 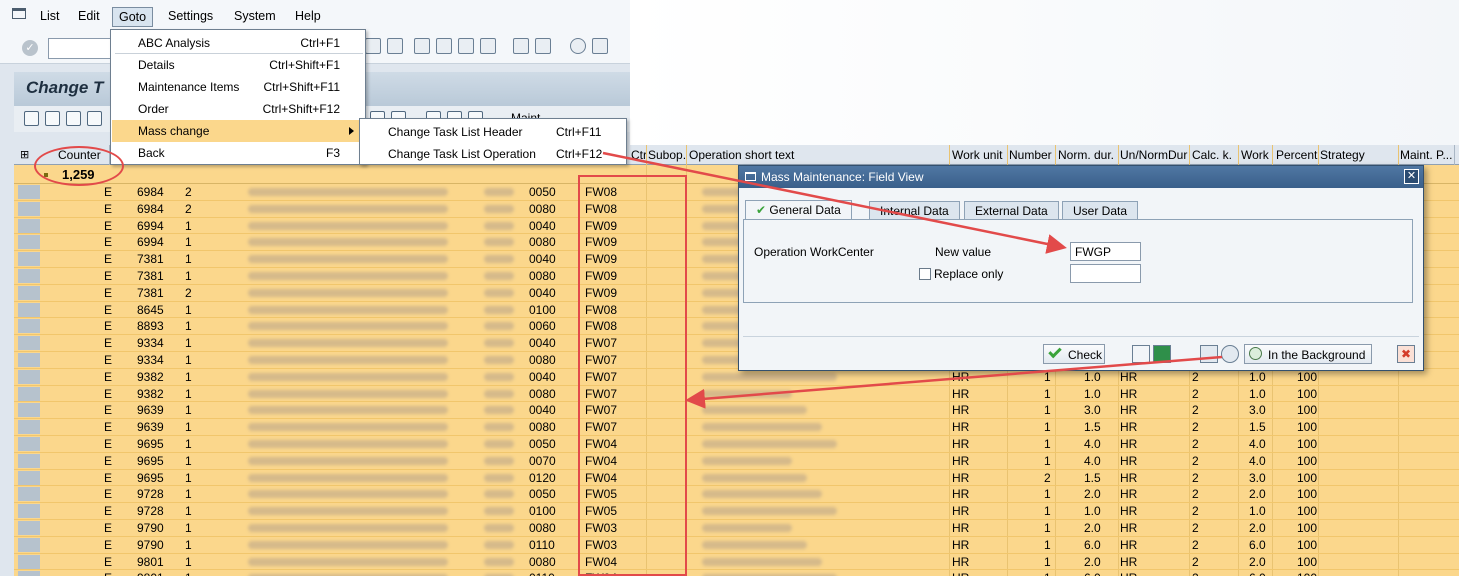 I want to click on table-row: E980110110FW04HR16.0HR26.0100, so click(x=736, y=573).